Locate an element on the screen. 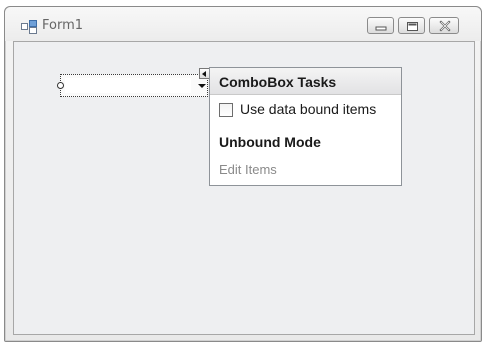 This screenshot has height=346, width=486. combobox-control is located at coordinates (134, 85).